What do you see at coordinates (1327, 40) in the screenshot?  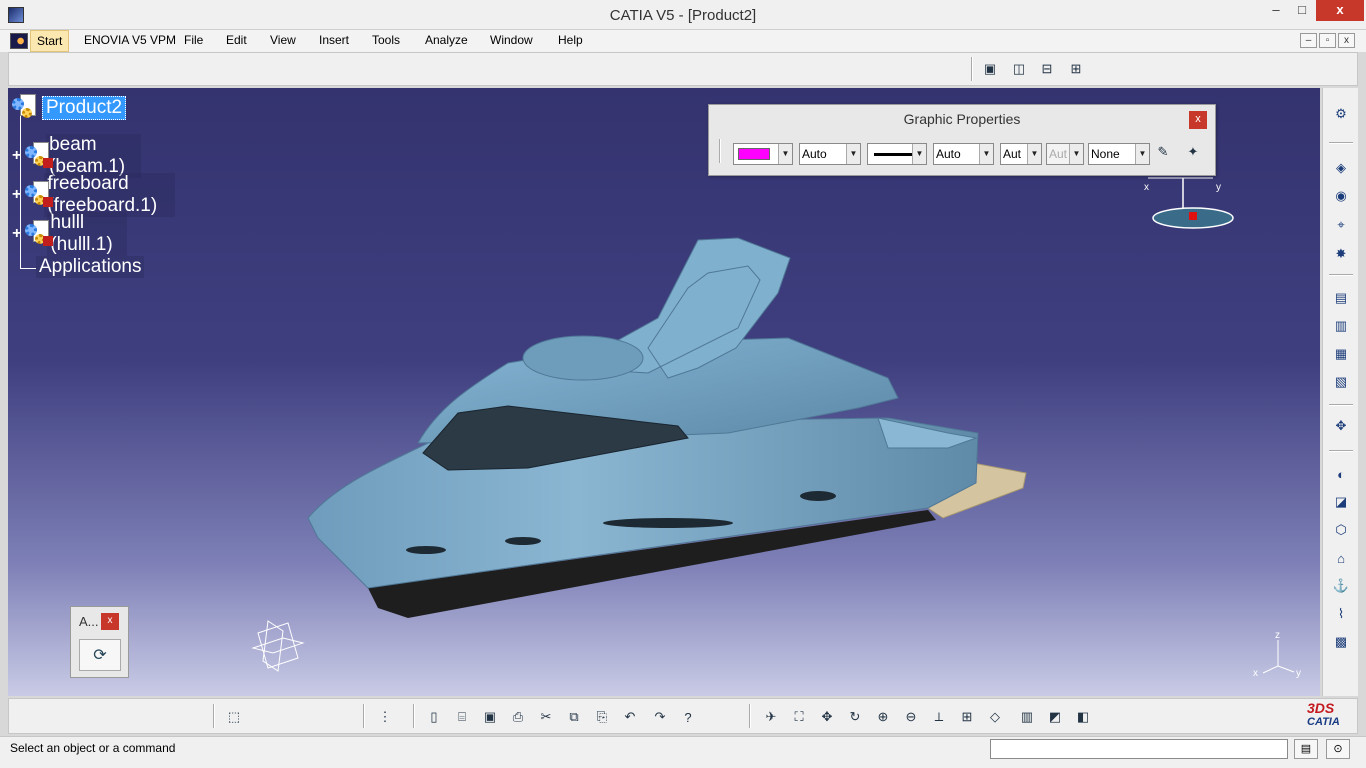 I see `doc-restore-button: ▫` at bounding box center [1327, 40].